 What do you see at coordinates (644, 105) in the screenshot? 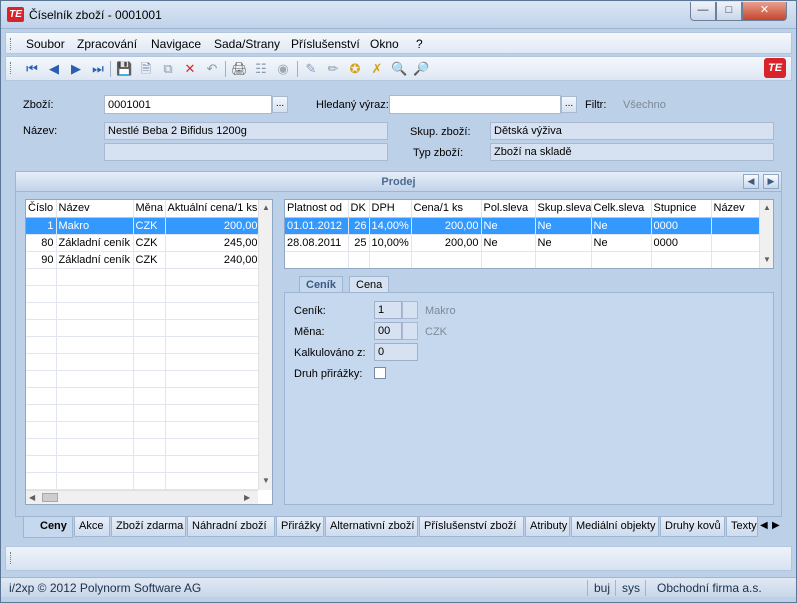
I see `filtr-value: Všechno` at bounding box center [644, 105].